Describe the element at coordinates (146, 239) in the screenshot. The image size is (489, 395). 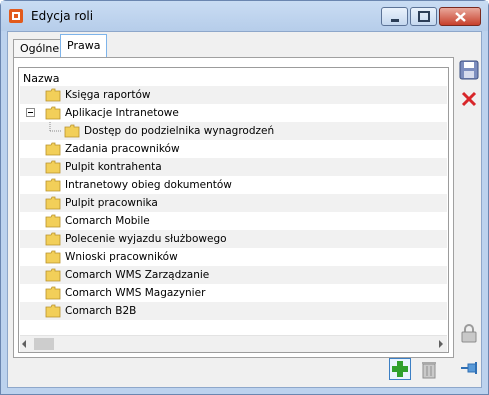
I see `tree-item-label: Polecenie wyjazdu służbowego` at that location.